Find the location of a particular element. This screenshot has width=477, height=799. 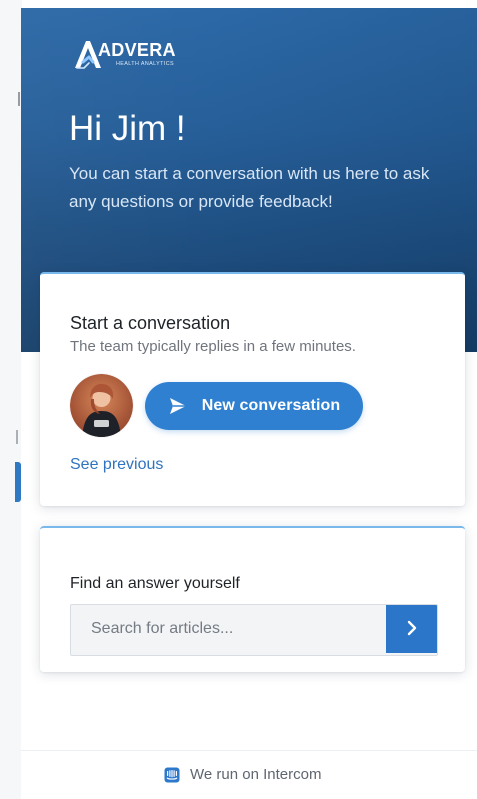

footer-bar: We run on Intercom is located at coordinates (249, 774).